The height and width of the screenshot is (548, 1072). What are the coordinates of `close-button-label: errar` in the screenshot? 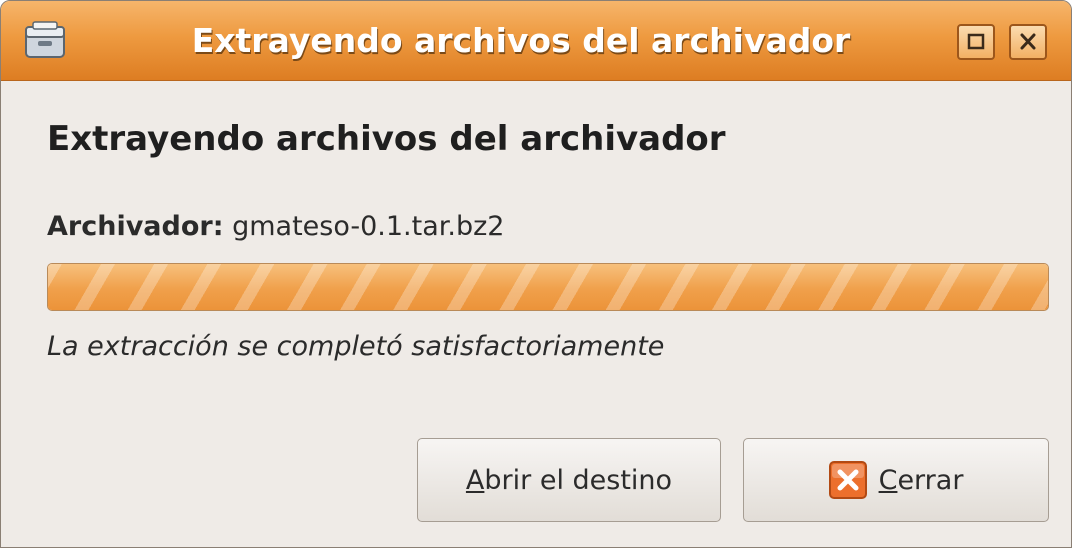 It's located at (930, 480).